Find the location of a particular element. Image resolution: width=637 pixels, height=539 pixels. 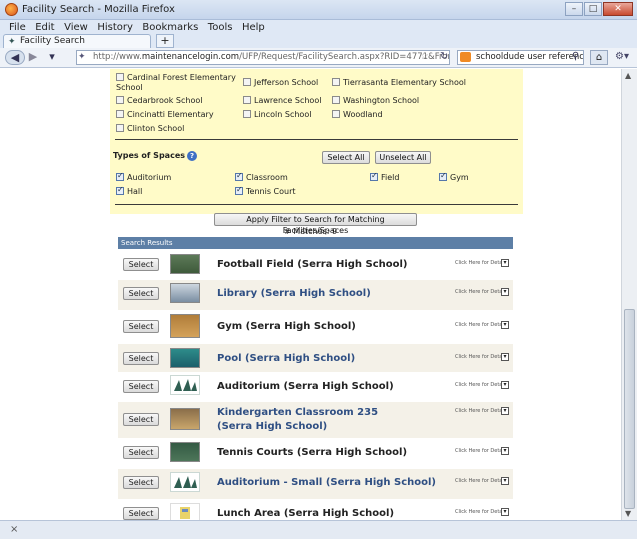

menu-file: File is located at coordinates (17, 28).